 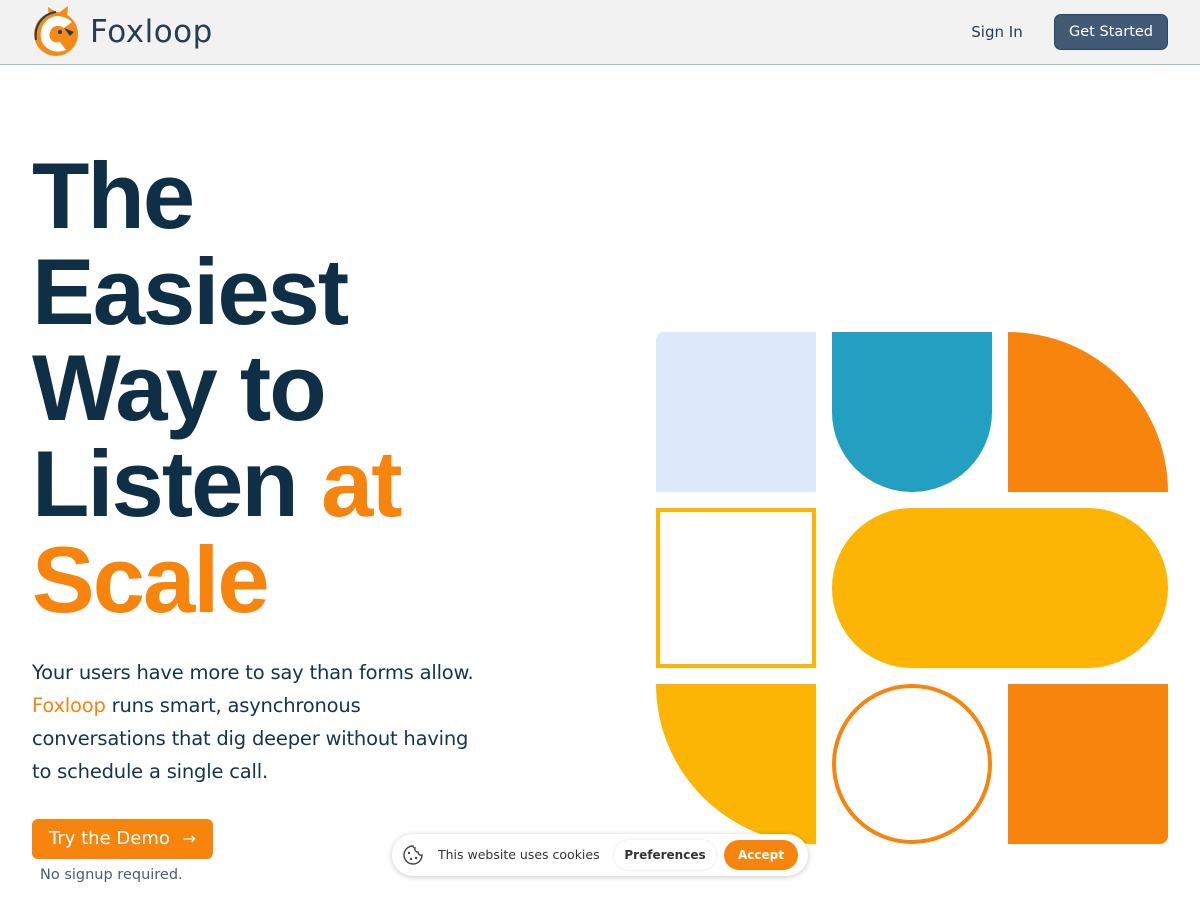 What do you see at coordinates (1088, 764) in the screenshot?
I see `orange-square` at bounding box center [1088, 764].